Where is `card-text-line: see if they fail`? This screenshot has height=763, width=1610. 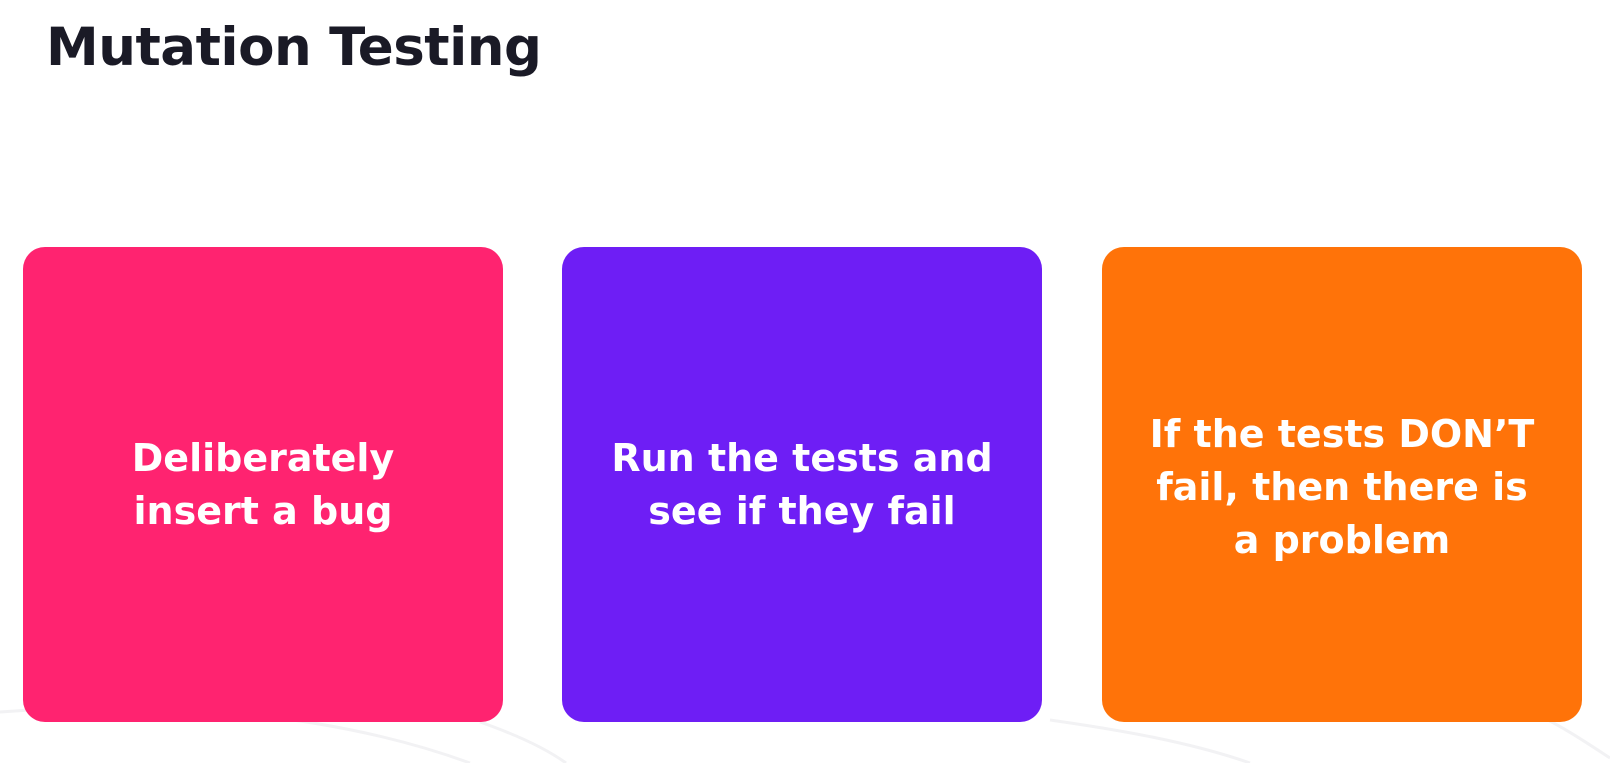
card-text-line: see if they fail is located at coordinates (802, 510).